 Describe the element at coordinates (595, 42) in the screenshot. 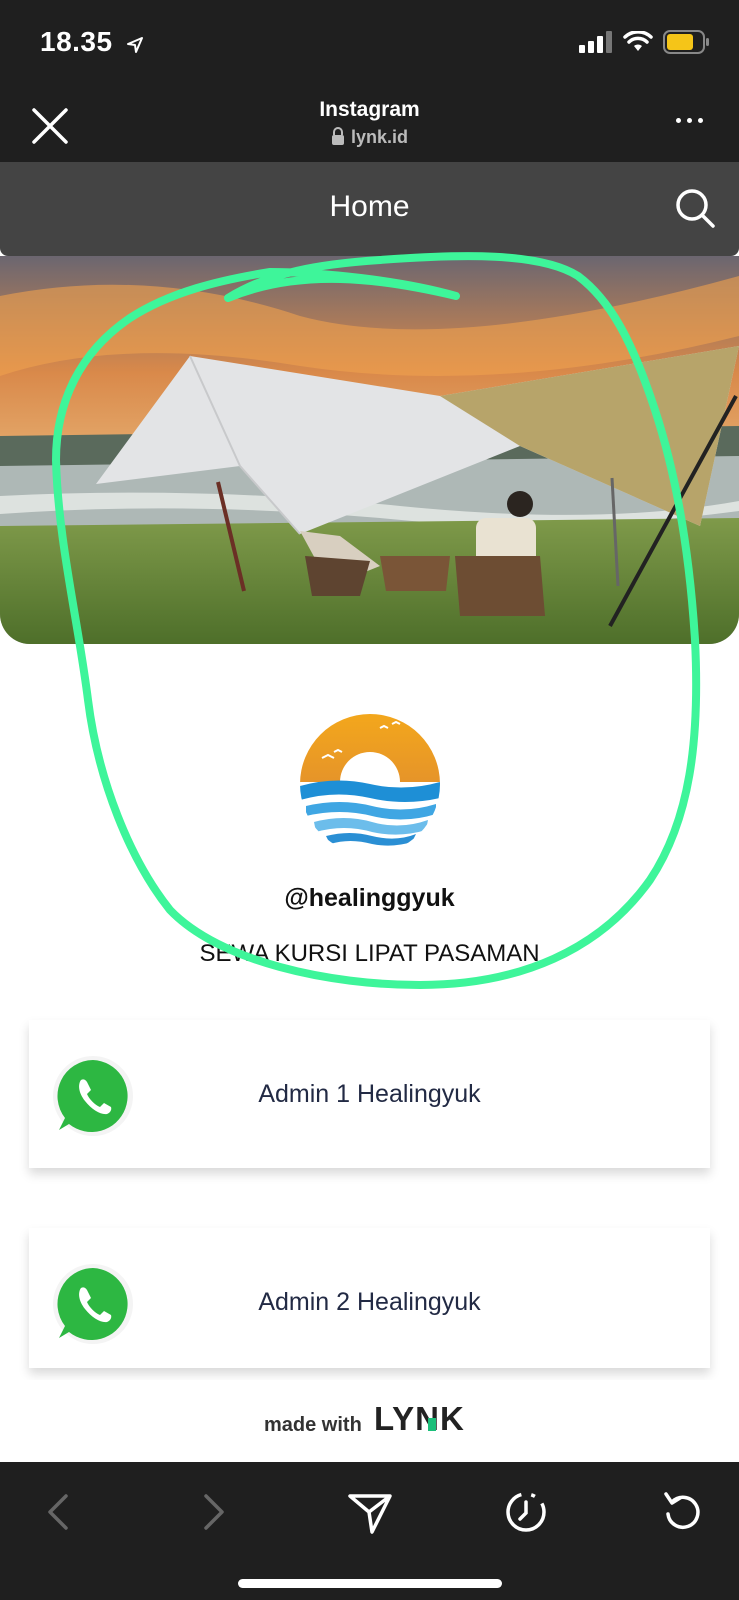

I see `cellular-signal-icon` at that location.